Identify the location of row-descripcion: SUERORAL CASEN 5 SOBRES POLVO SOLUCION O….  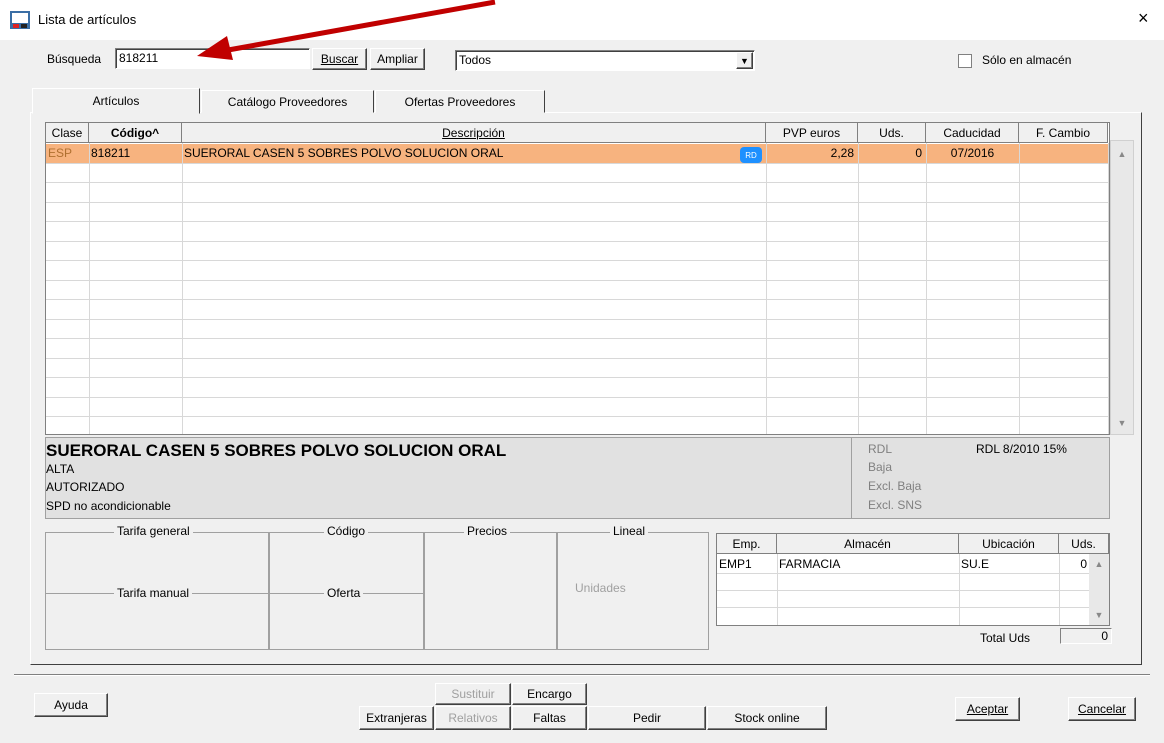
(344, 153).